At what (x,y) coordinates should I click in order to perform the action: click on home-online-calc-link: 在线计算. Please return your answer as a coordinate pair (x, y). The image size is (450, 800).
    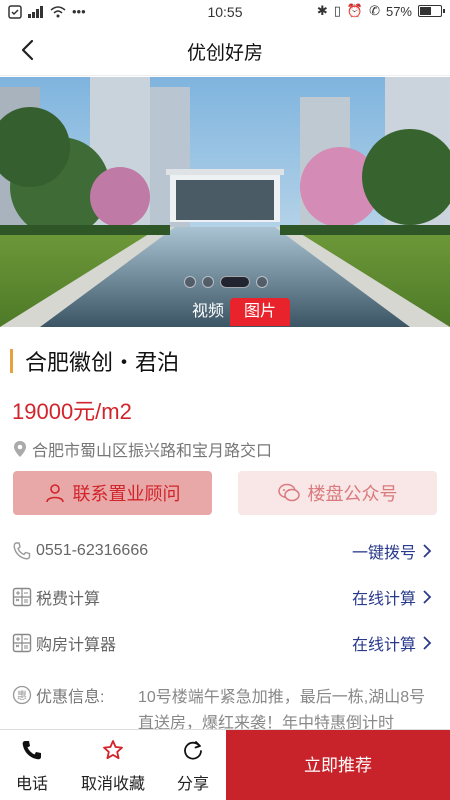
    Looking at the image, I should click on (392, 643).